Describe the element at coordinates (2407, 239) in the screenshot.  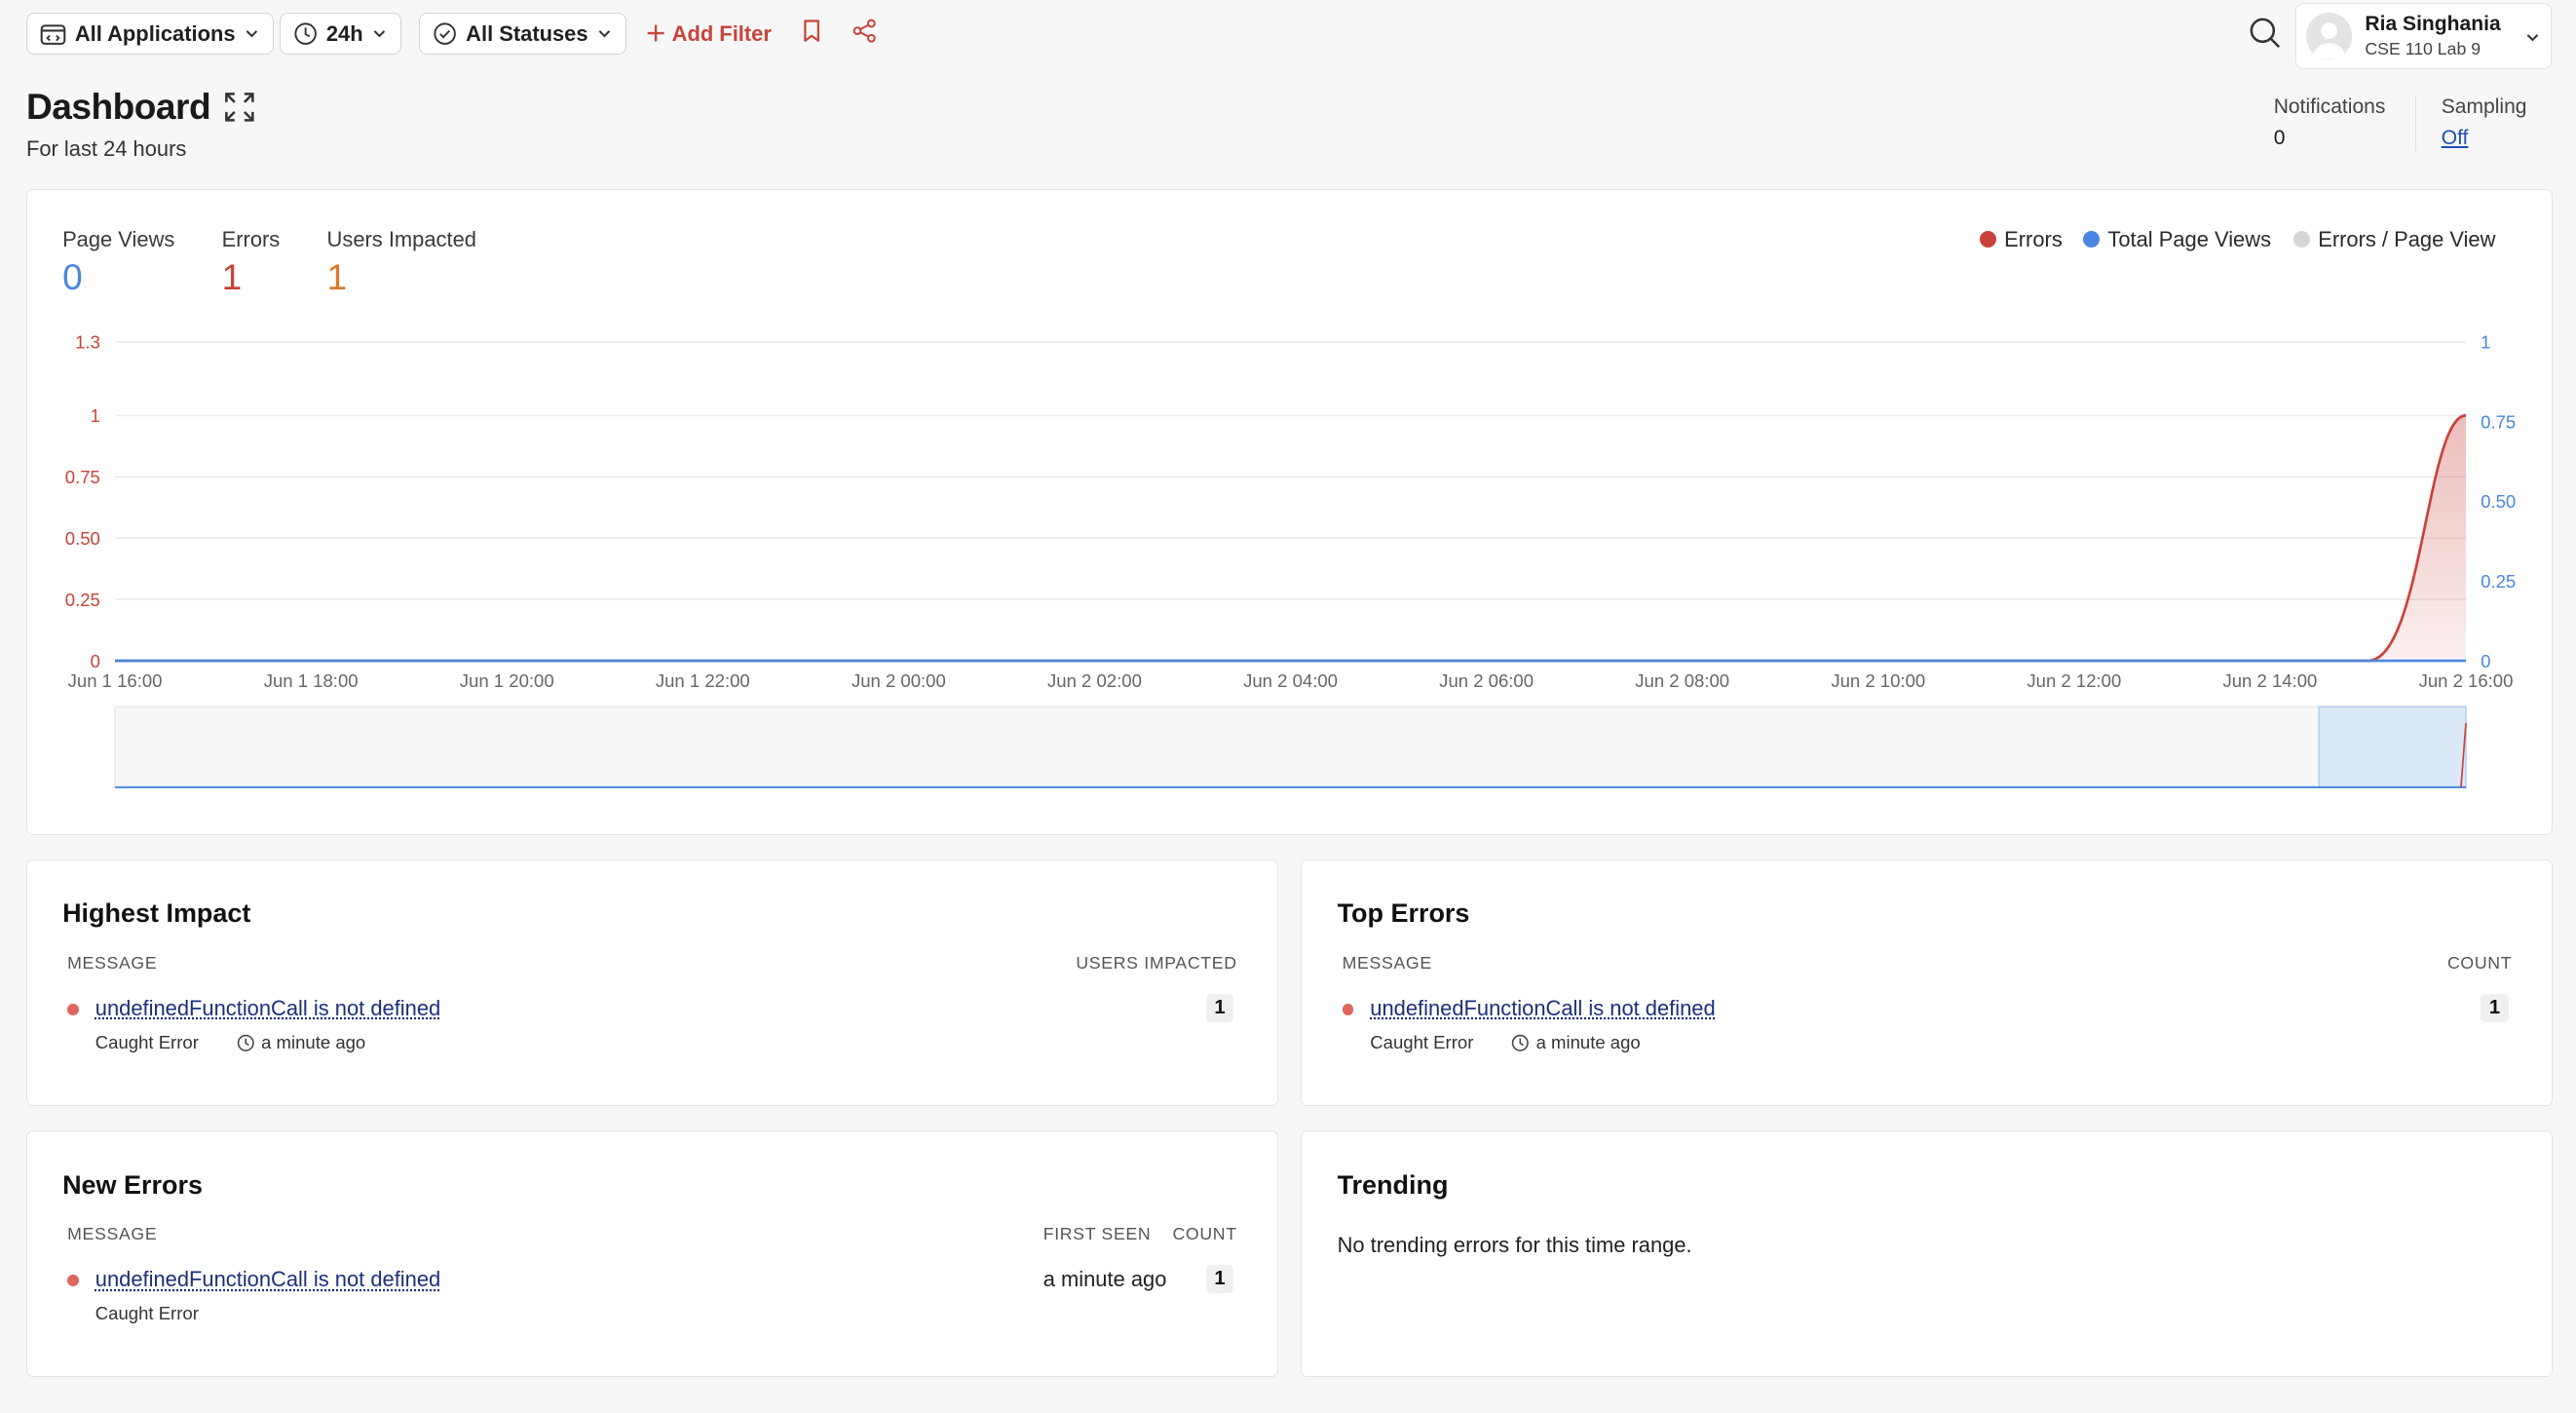
I see `legend-ratio-label: Errors / Page View` at that location.